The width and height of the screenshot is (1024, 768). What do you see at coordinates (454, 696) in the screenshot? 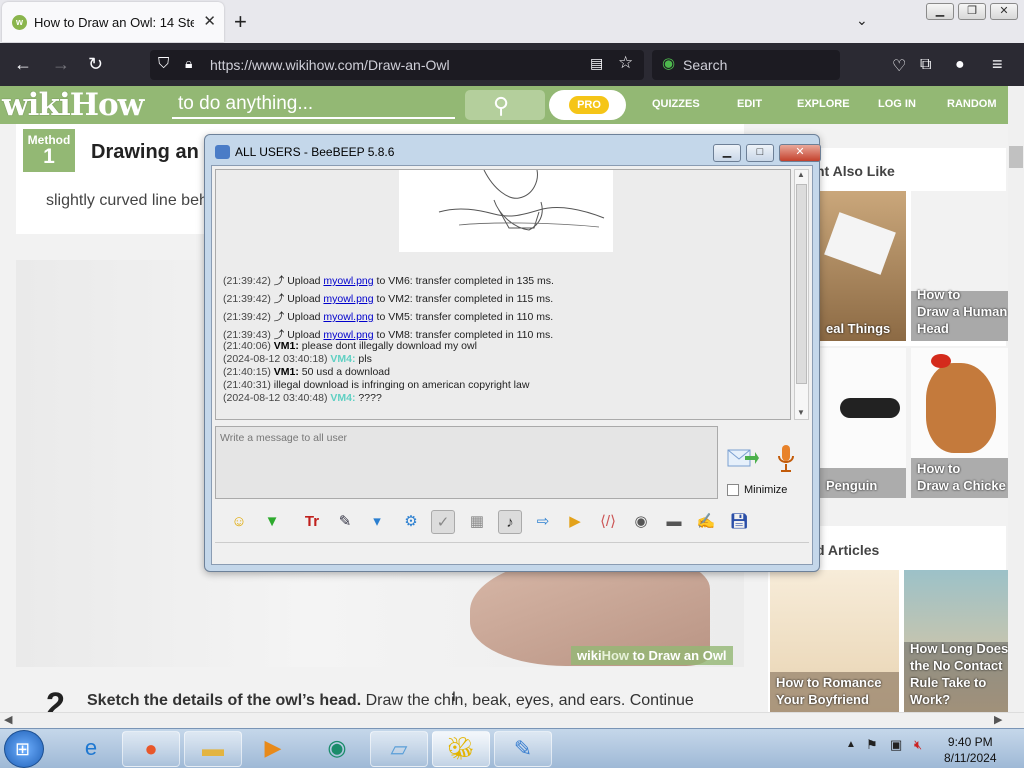
I see `text-cursor-icon: I` at bounding box center [454, 696].